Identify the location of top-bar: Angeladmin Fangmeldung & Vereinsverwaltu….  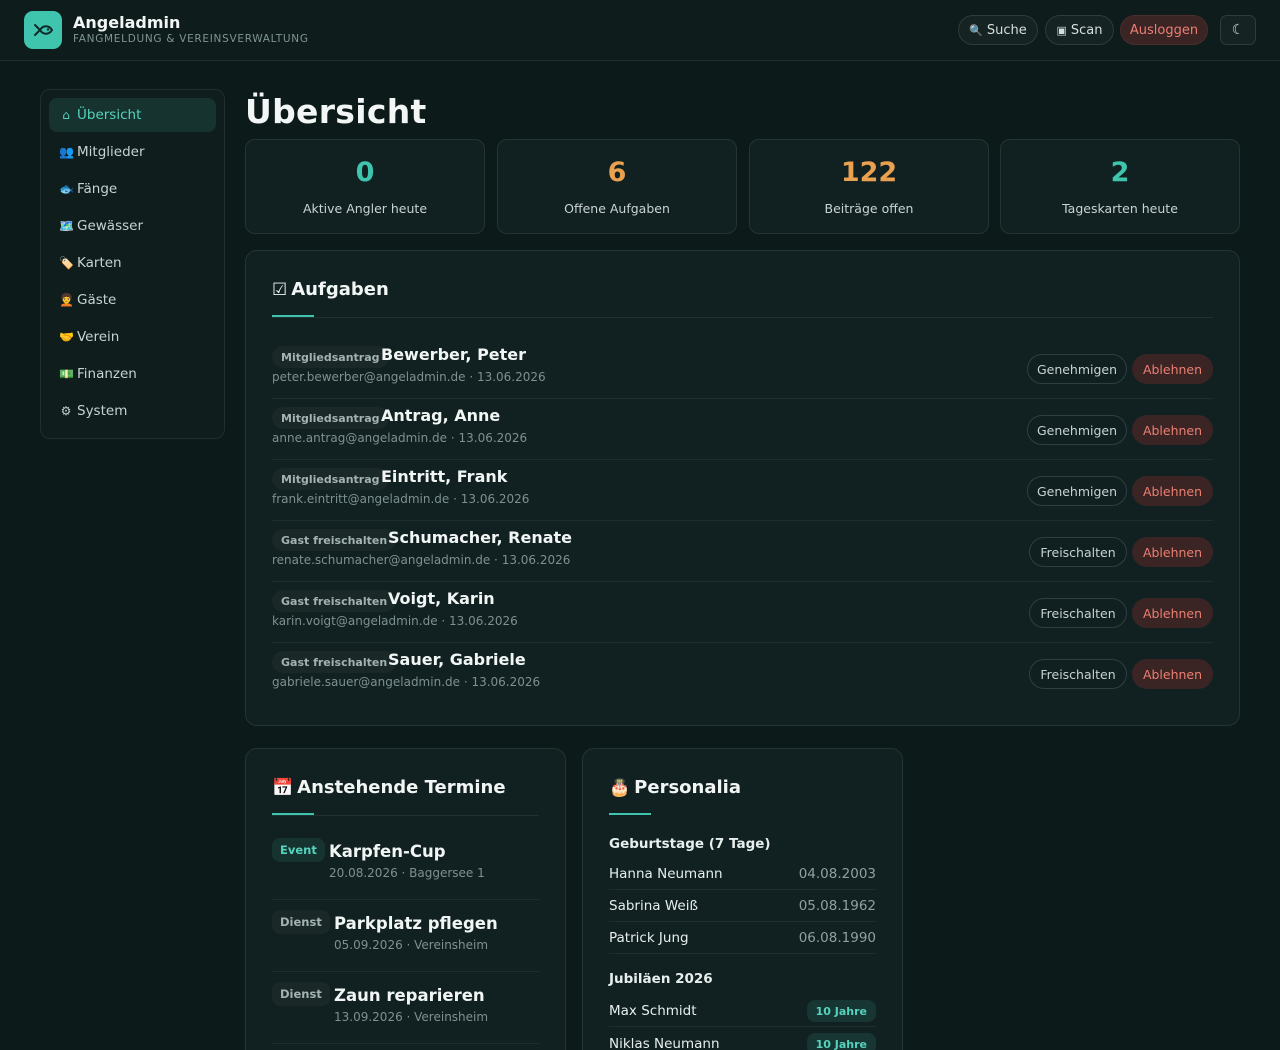
(640, 30).